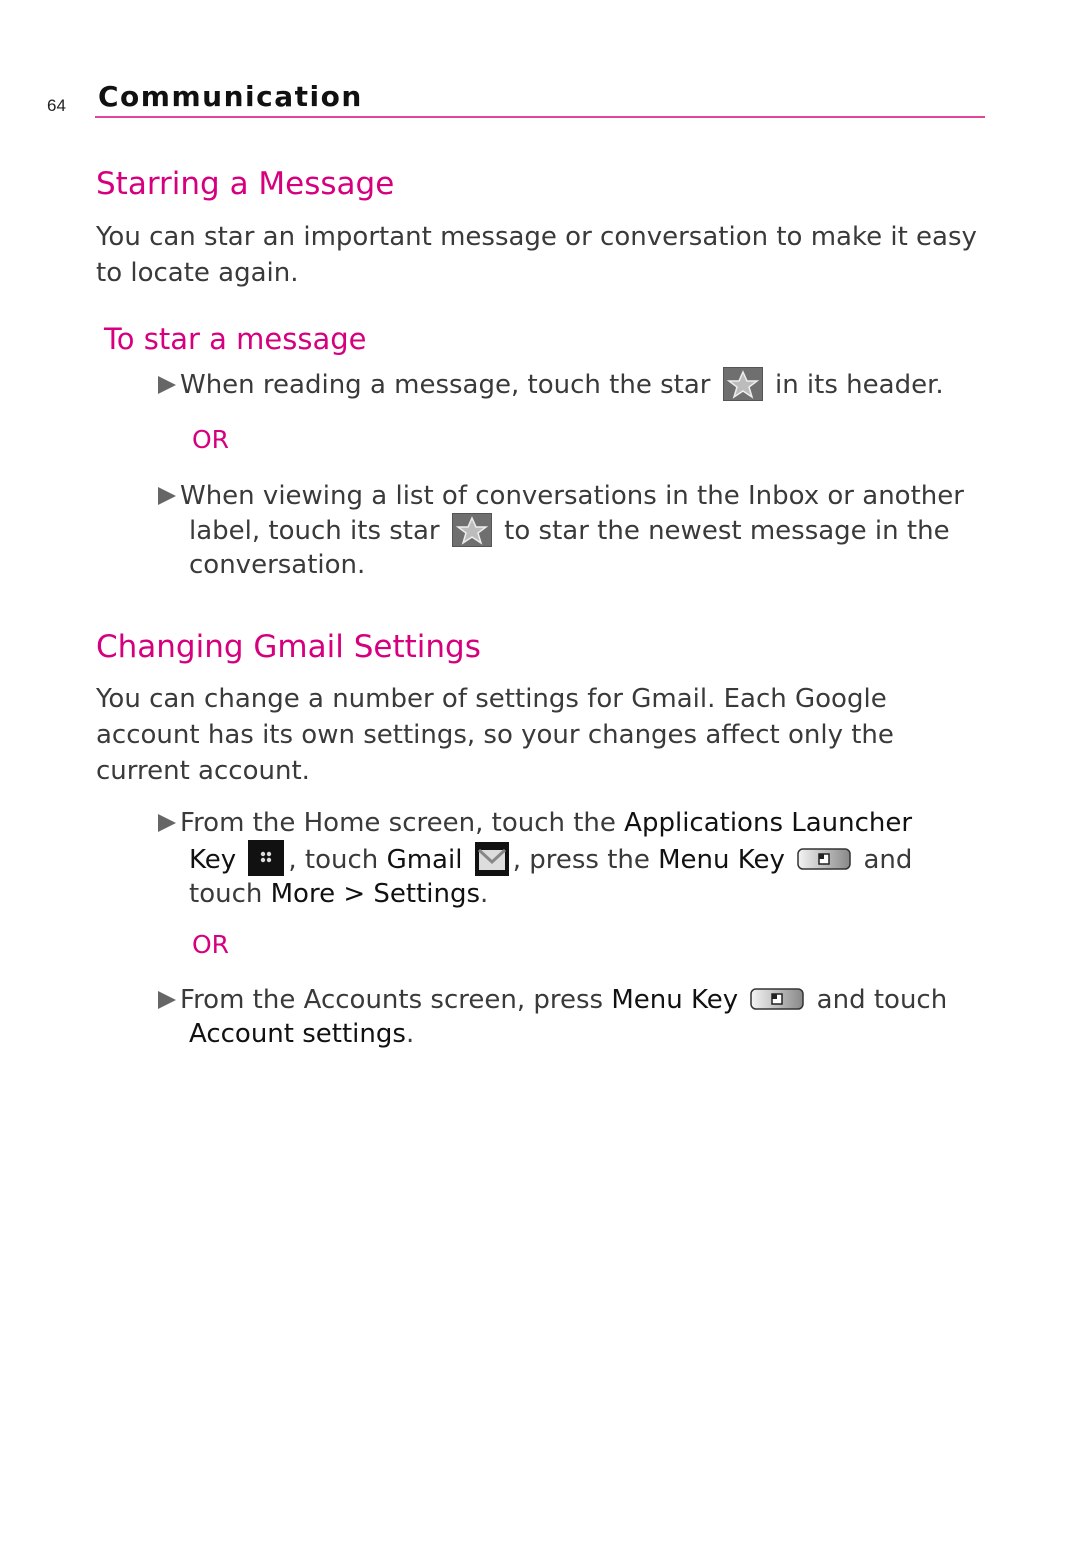  What do you see at coordinates (297, 1034) in the screenshot?
I see `account-settings-label: Account settings` at bounding box center [297, 1034].